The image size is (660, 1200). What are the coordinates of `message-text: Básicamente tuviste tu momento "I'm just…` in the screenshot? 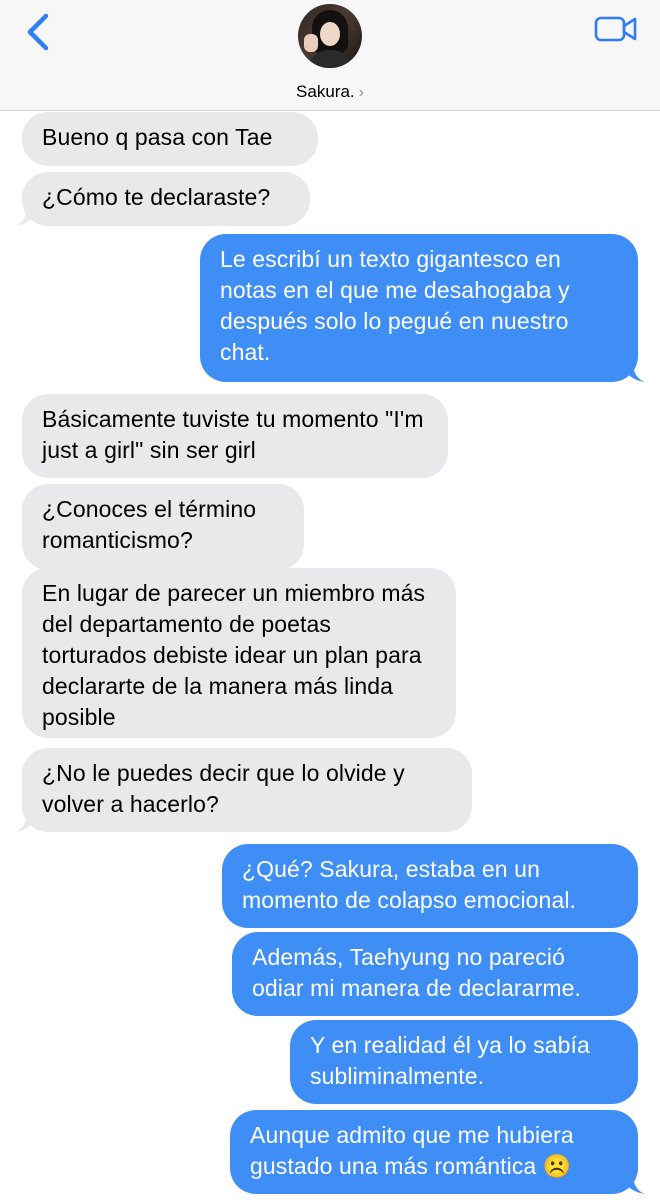 It's located at (233, 434).